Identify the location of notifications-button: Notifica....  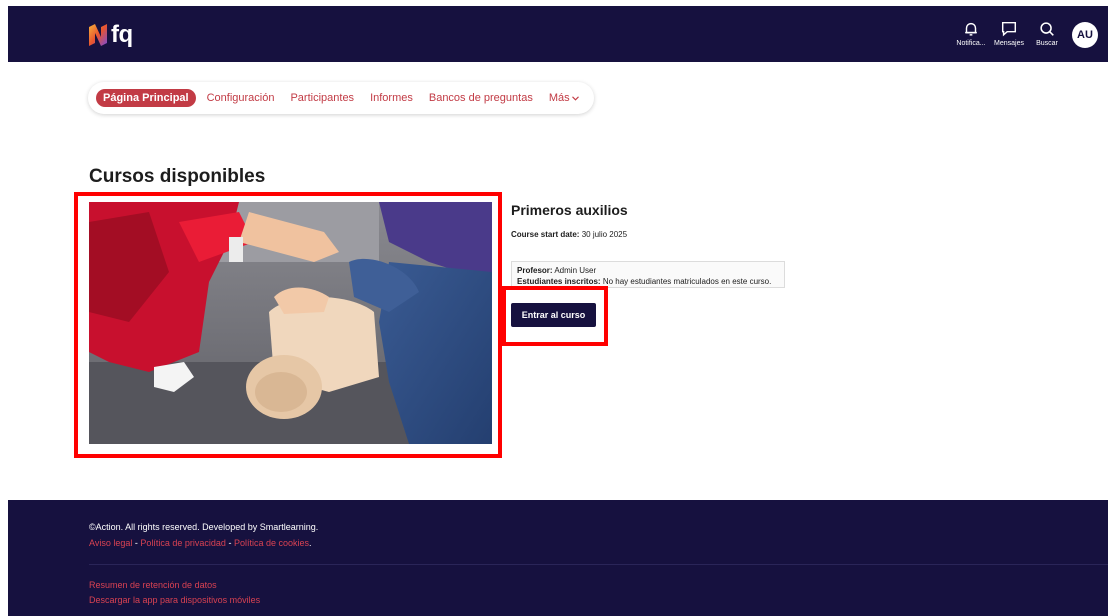
(971, 34).